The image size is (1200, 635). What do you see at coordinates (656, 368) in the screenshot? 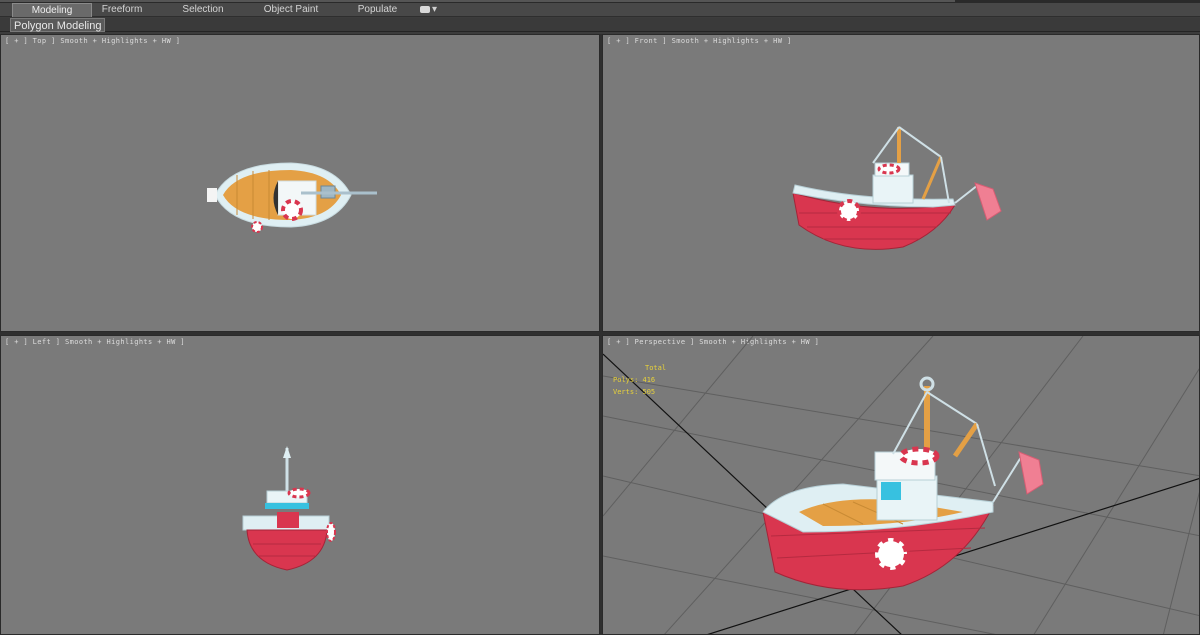
I see `stats-title: Total` at bounding box center [656, 368].